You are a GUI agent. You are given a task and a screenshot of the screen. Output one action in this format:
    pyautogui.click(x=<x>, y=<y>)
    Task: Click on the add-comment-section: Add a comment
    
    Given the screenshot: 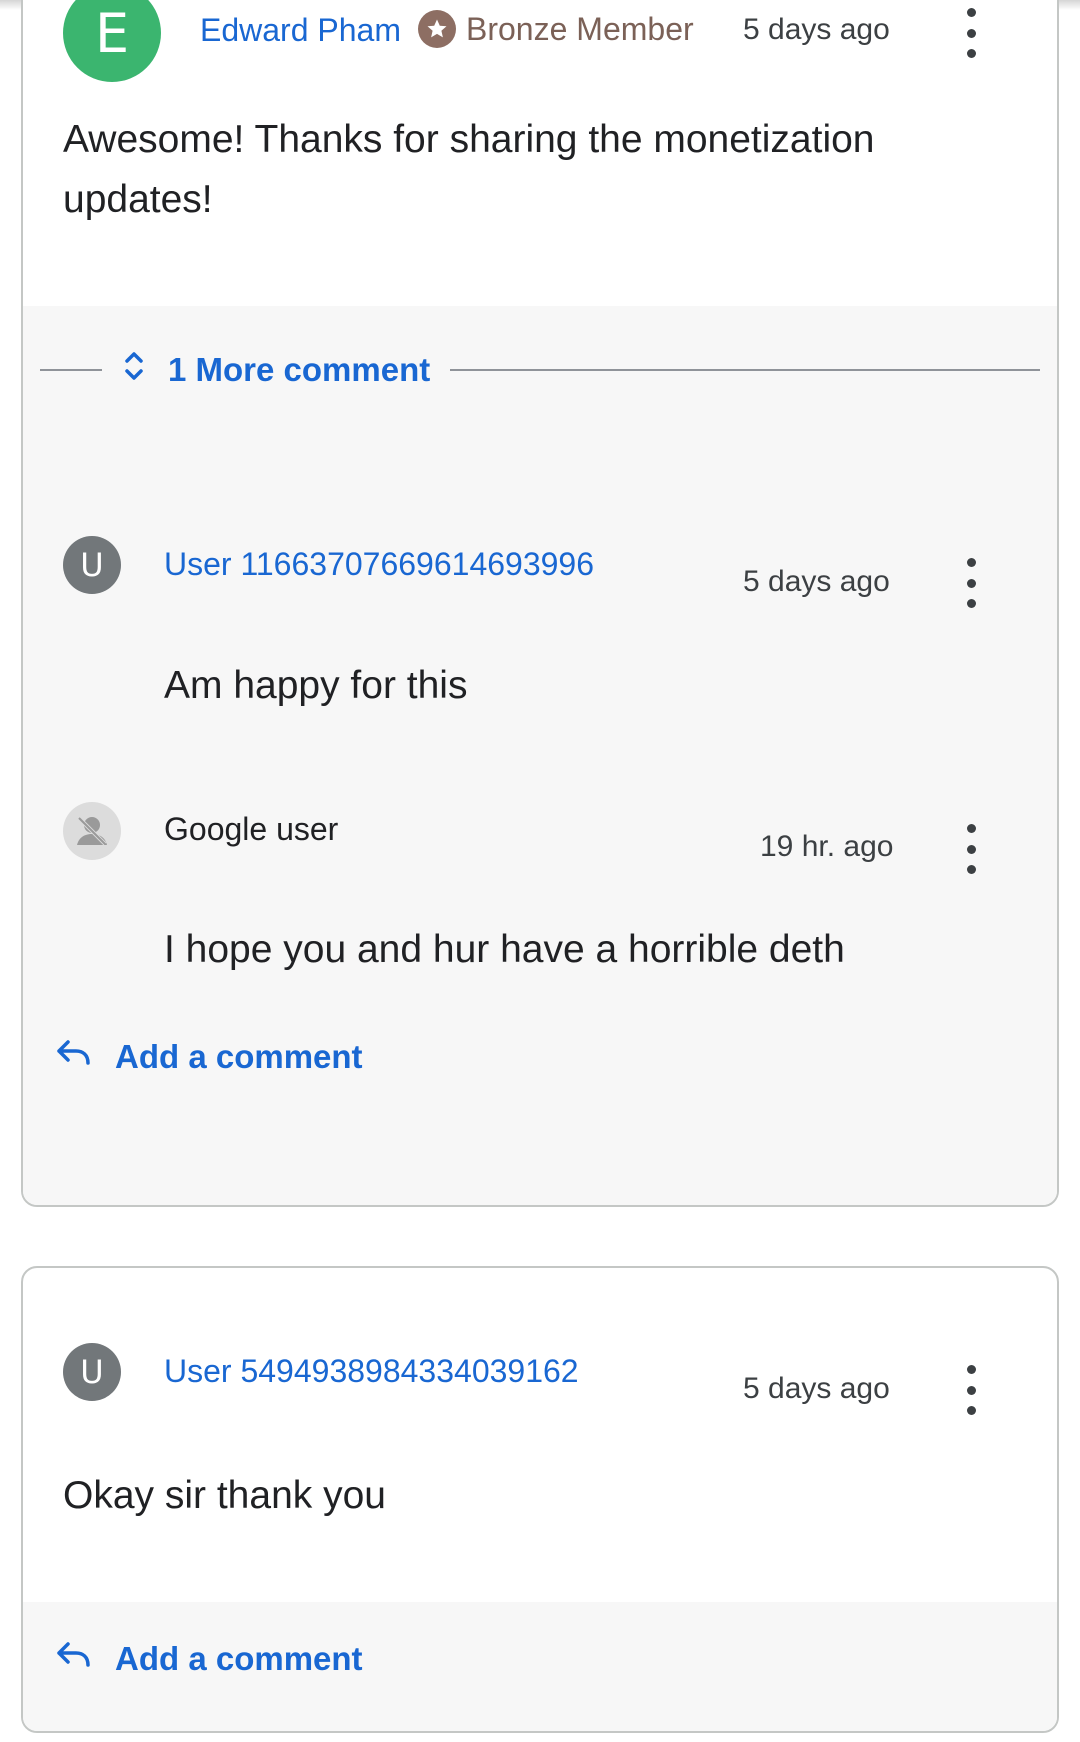 What is the action you would take?
    pyautogui.click(x=540, y=1666)
    